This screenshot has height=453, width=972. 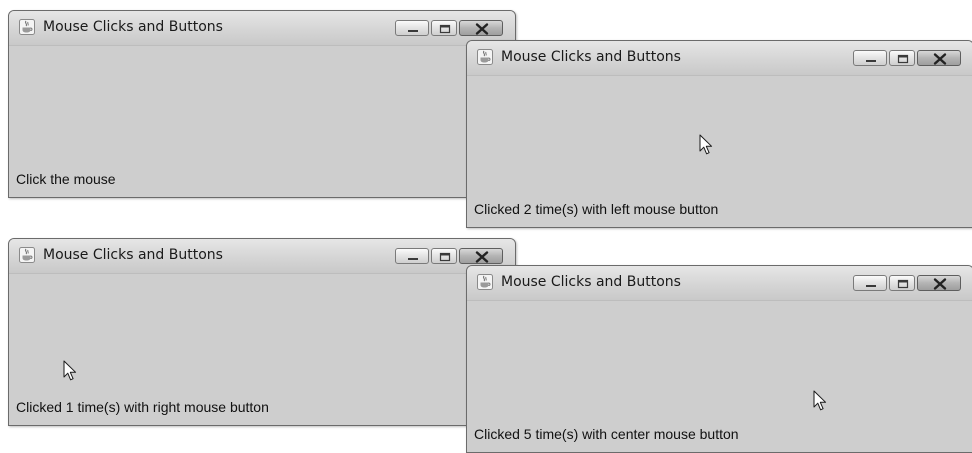 What do you see at coordinates (66, 179) in the screenshot?
I see `status-label: Click the mouse` at bounding box center [66, 179].